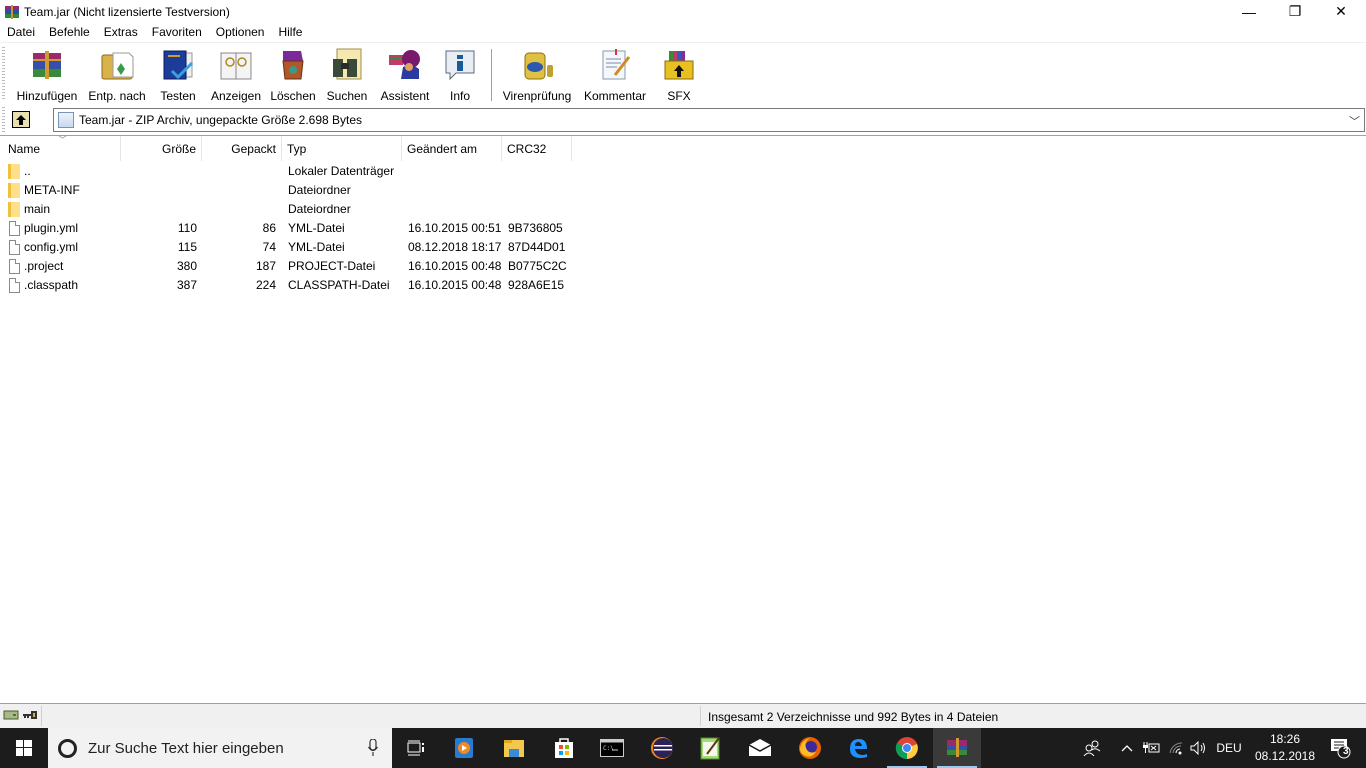 The height and width of the screenshot is (768, 1366). Describe the element at coordinates (30, 715) in the screenshot. I see `key-icon` at that location.